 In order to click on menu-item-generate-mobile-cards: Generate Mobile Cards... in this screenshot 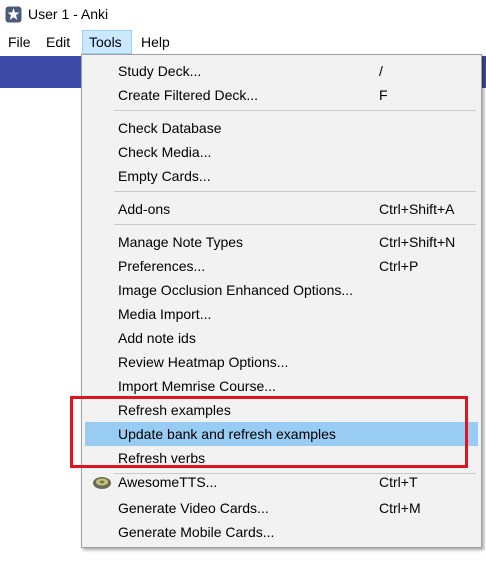, I will do `click(281, 532)`.